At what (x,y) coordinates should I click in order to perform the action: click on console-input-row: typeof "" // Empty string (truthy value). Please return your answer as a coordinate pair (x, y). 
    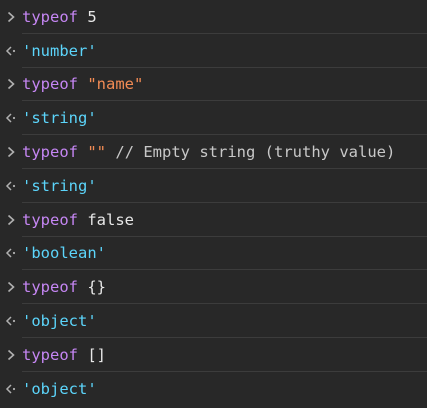
    Looking at the image, I should click on (213, 152).